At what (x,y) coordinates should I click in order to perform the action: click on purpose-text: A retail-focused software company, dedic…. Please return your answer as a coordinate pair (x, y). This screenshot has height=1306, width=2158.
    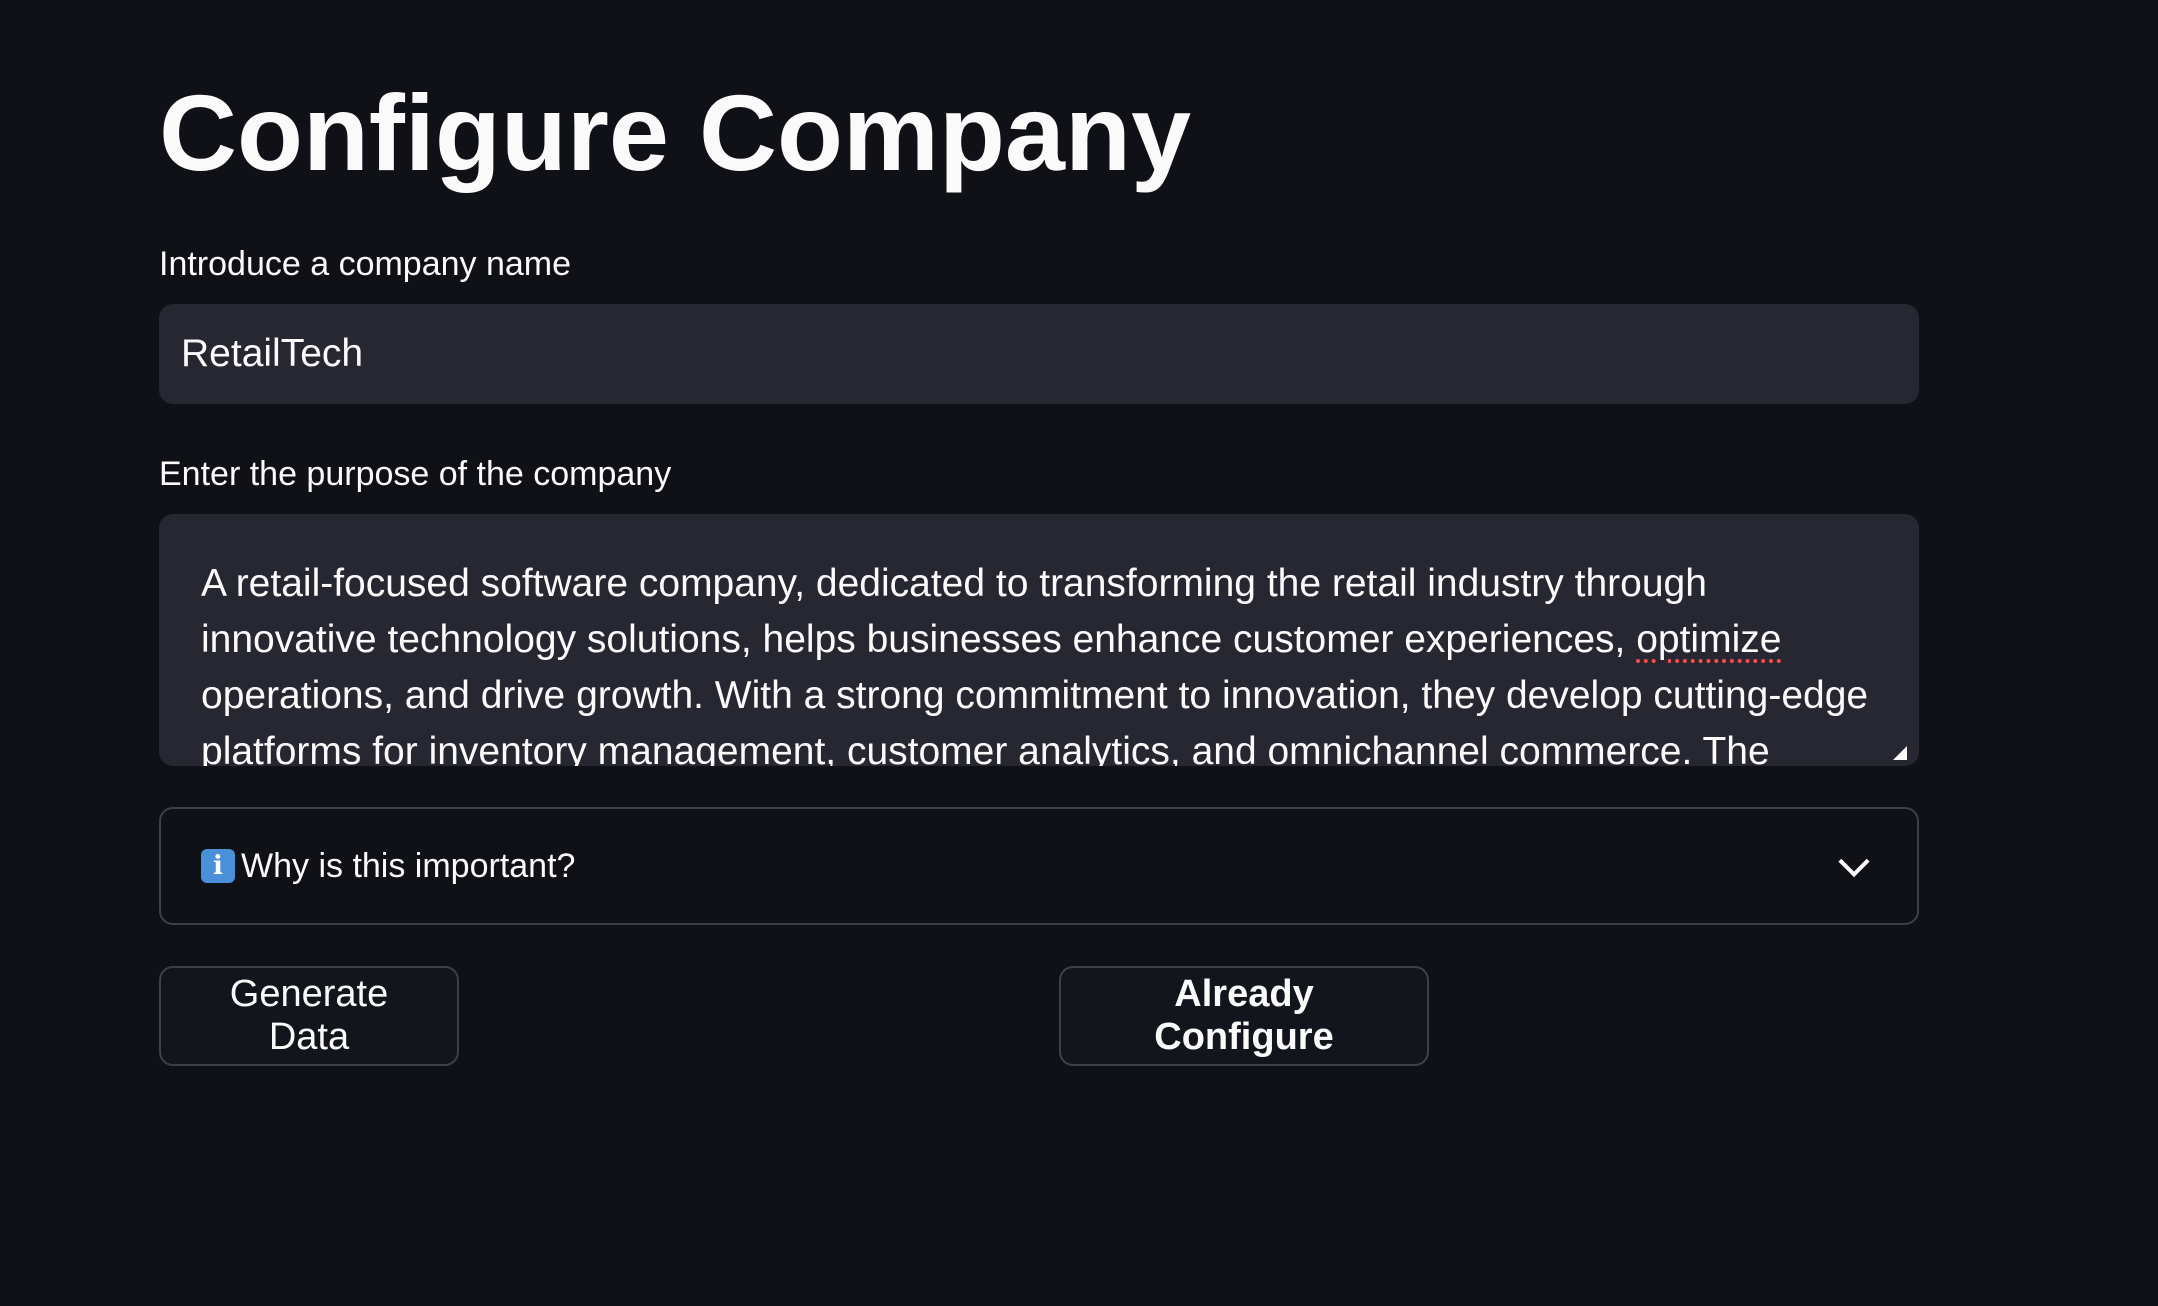
    Looking at the image, I should click on (1041, 661).